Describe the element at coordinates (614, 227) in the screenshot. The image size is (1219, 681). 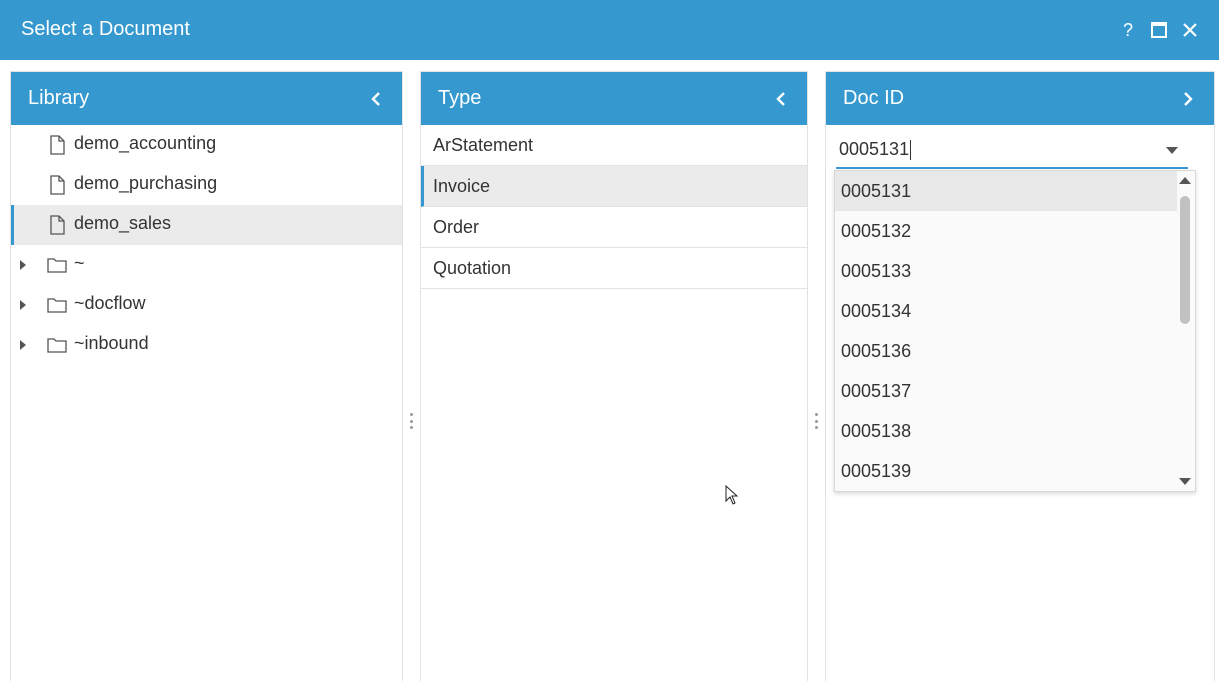
I see `type-item-order: Order` at that location.